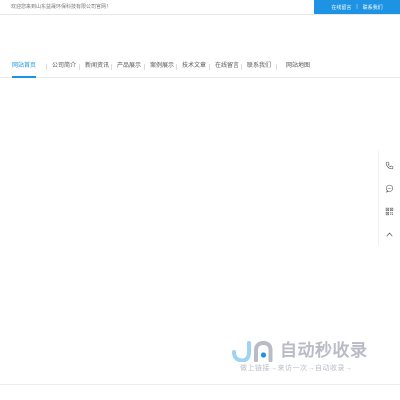 This screenshot has height=400, width=400. What do you see at coordinates (296, 368) in the screenshot?
I see `watermark-slogan: 做上链接→来访一次→自动收录→` at bounding box center [296, 368].